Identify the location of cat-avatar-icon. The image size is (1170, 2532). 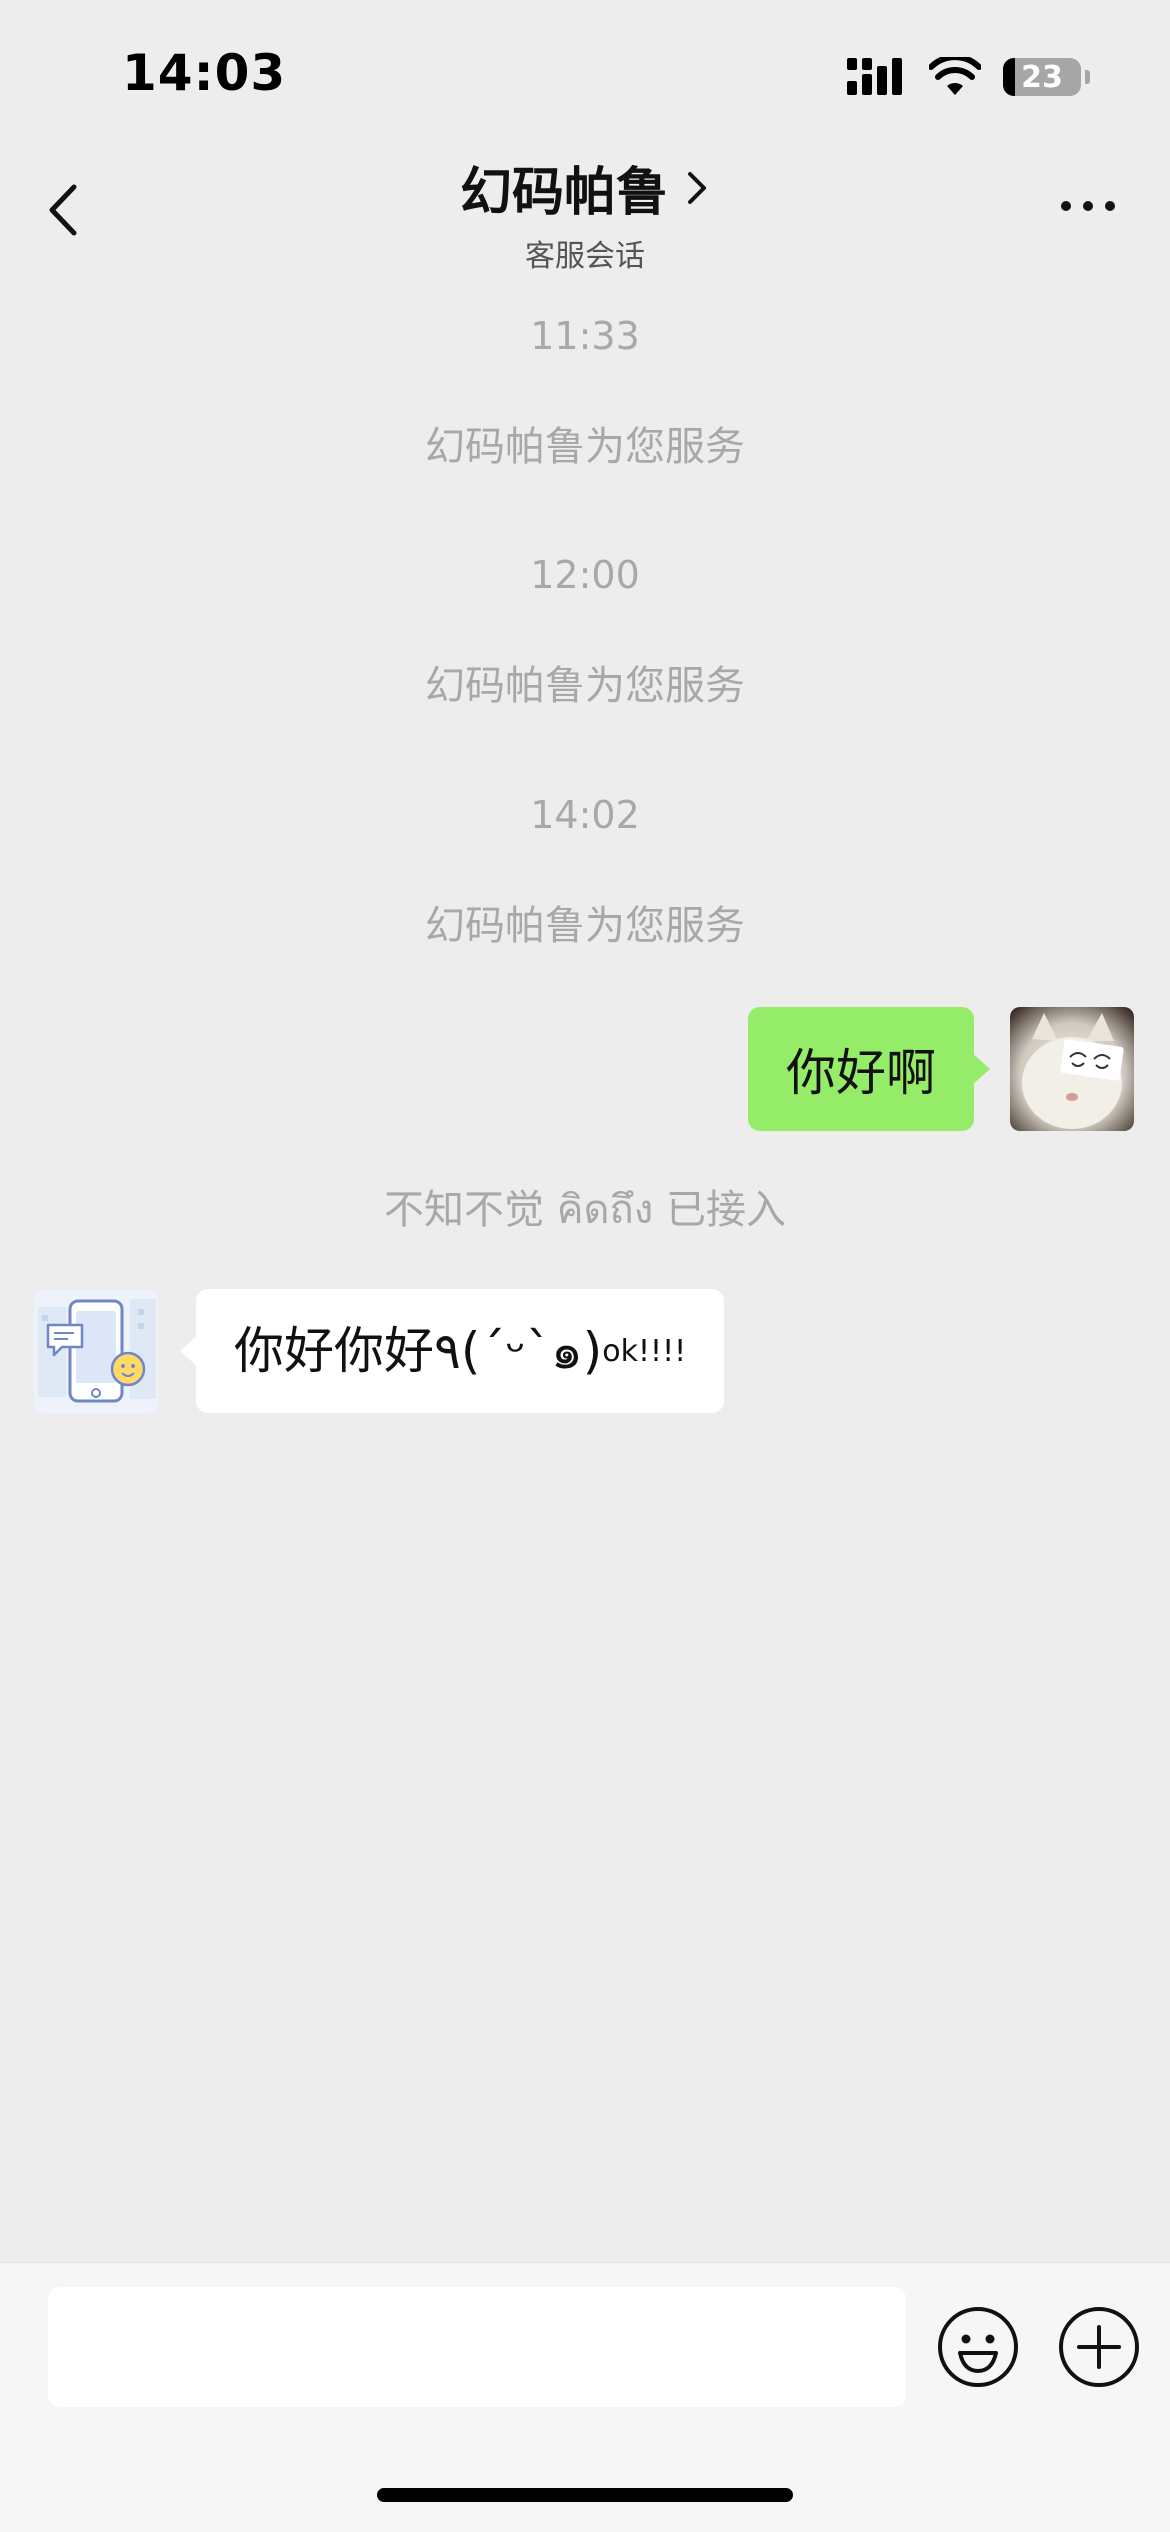
(1072, 1069).